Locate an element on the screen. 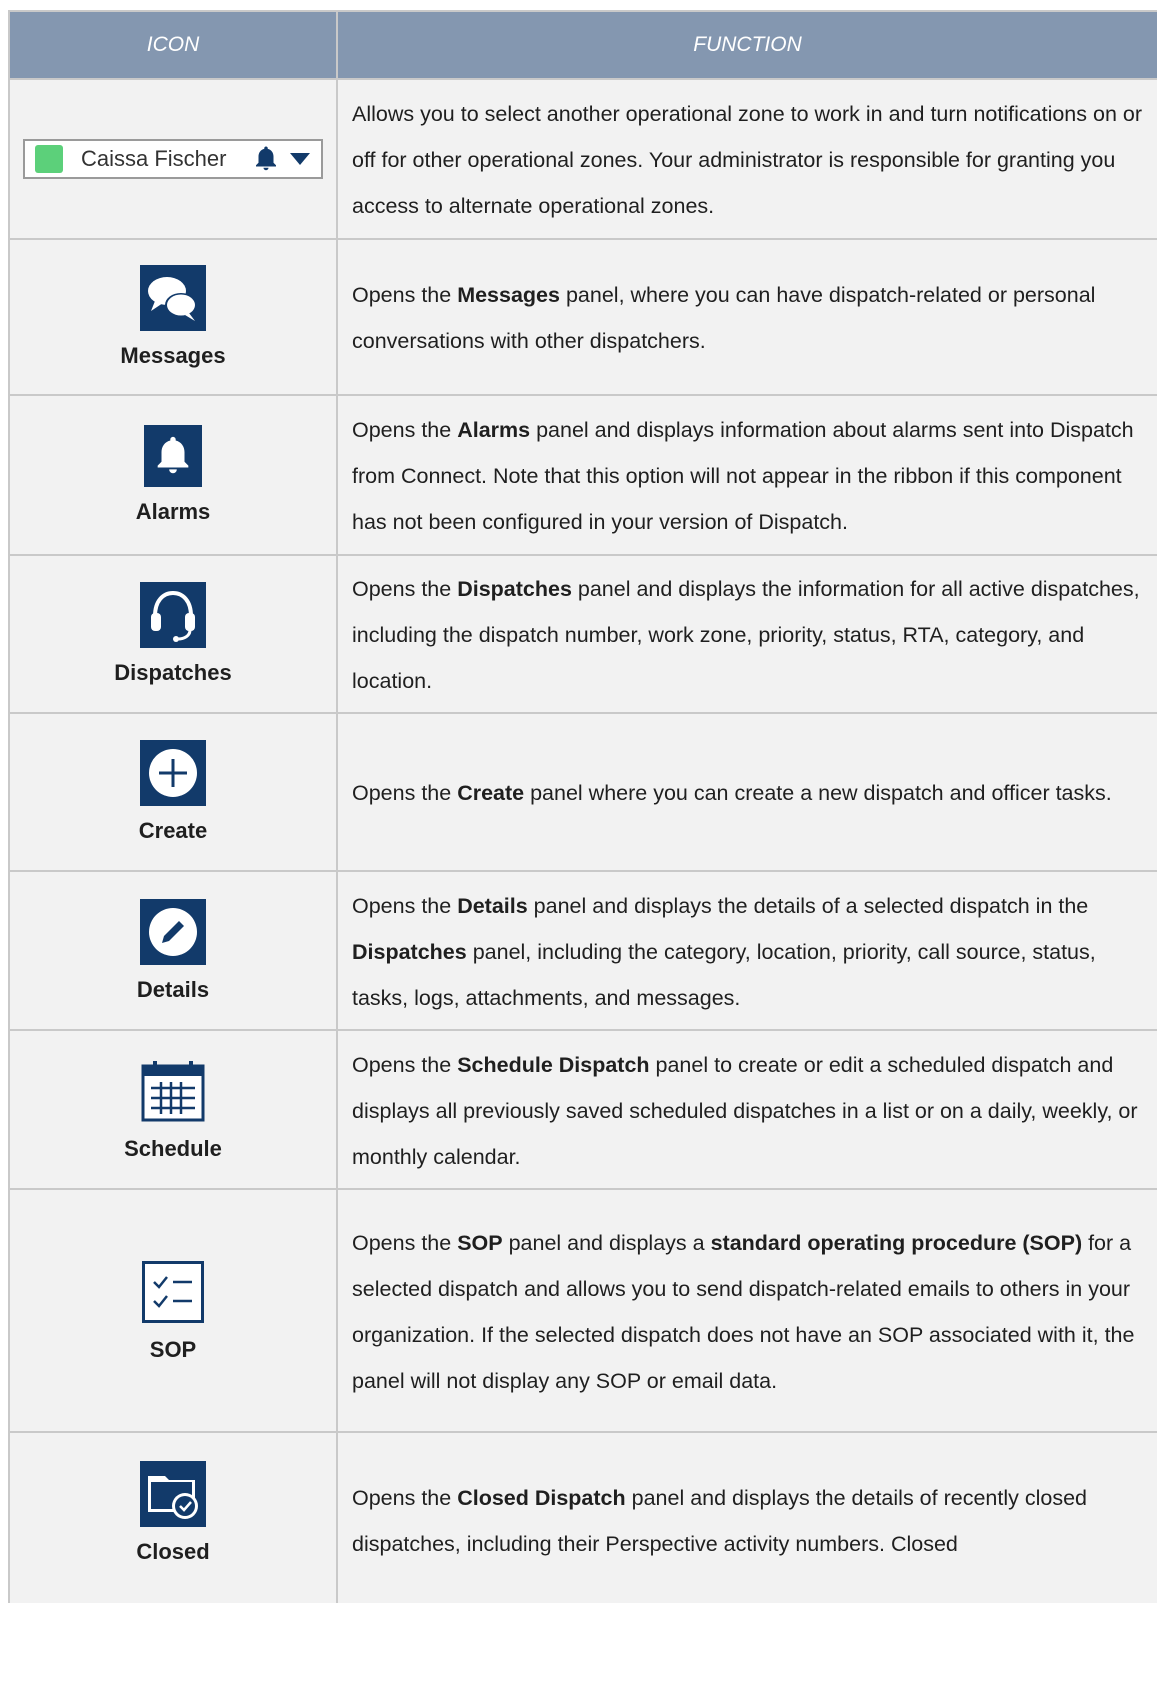  icon-cell: Dispatches is located at coordinates (173, 634).